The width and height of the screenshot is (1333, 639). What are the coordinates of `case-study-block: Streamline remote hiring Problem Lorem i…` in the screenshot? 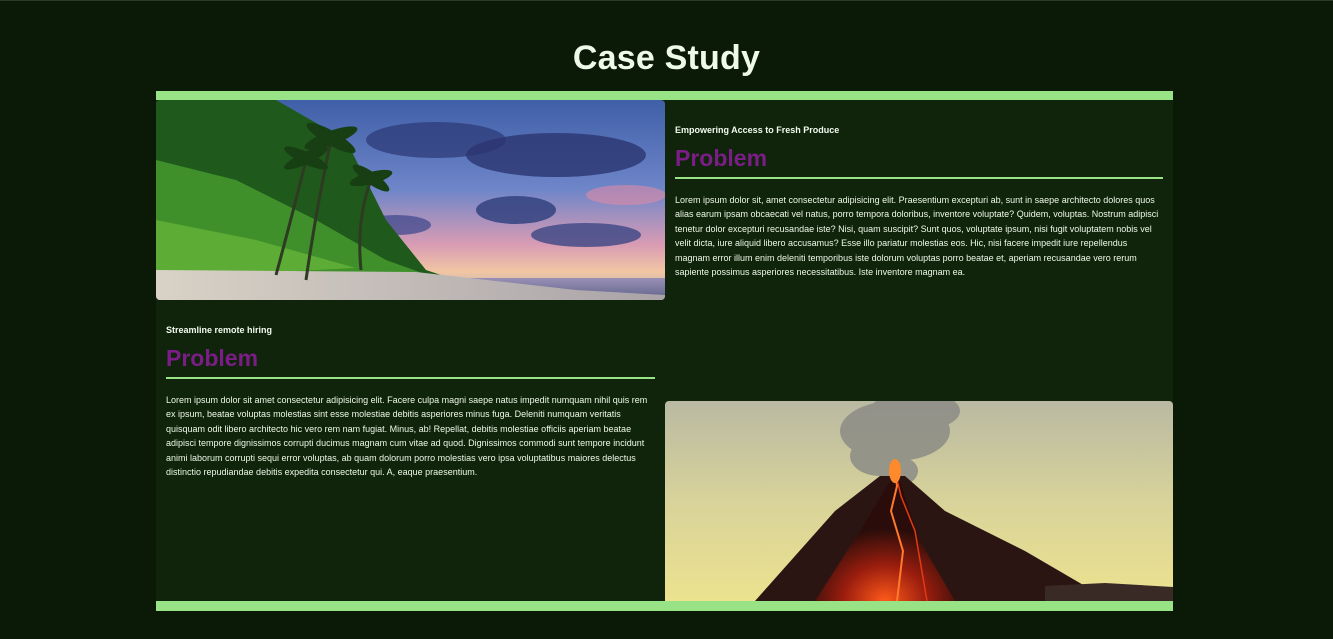 It's located at (410, 402).